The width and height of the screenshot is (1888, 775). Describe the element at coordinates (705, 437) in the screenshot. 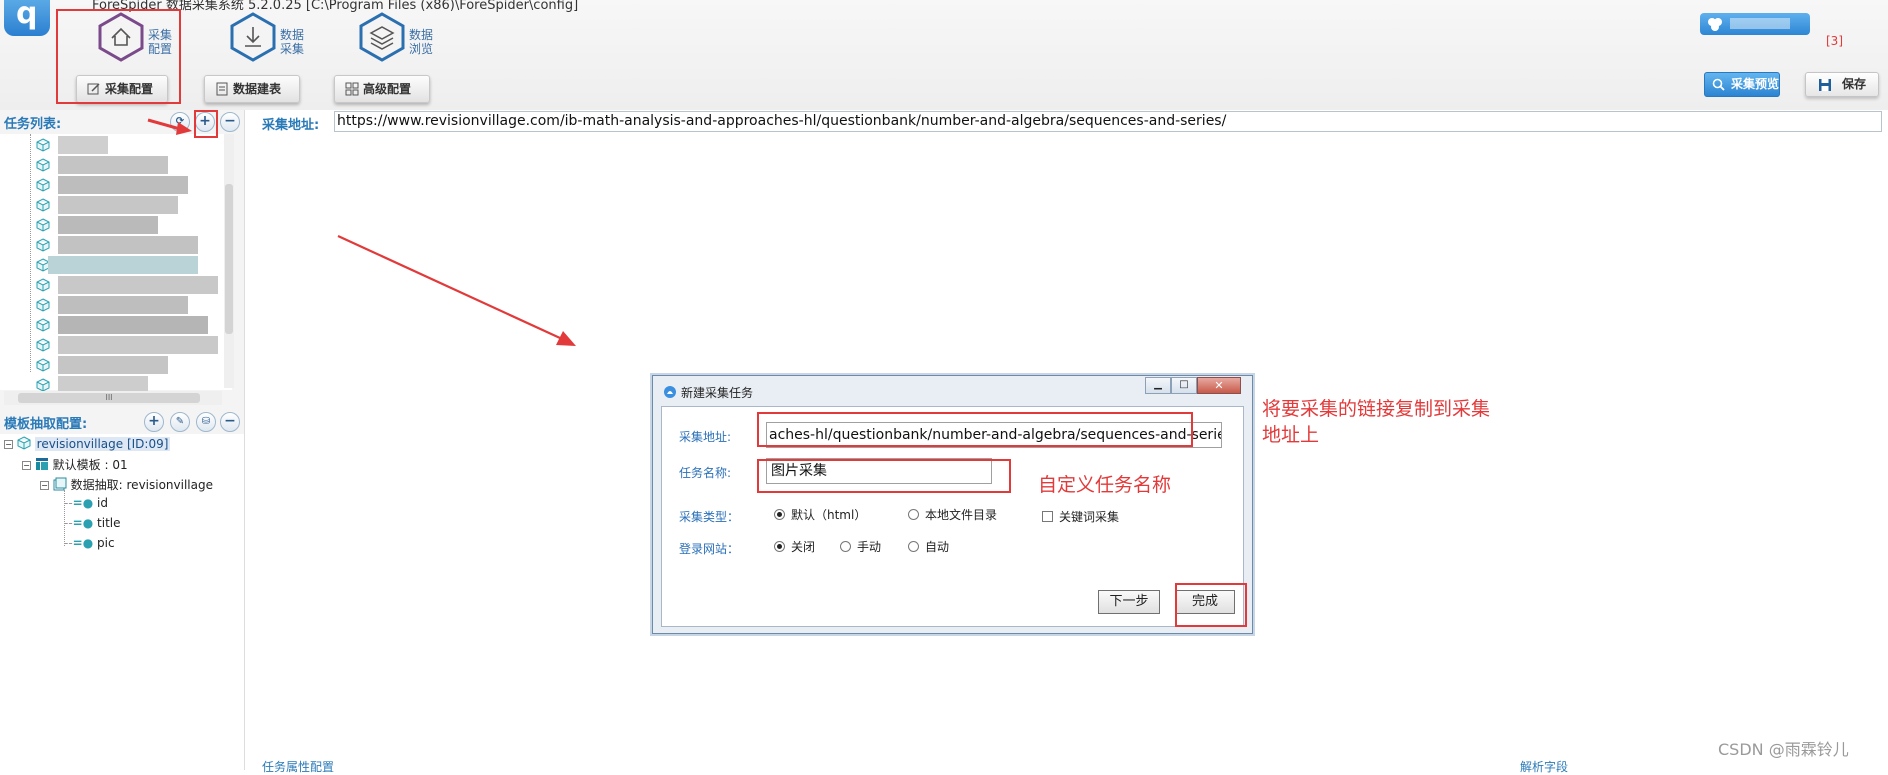

I see `dialog-url-label: 采集地址:` at that location.